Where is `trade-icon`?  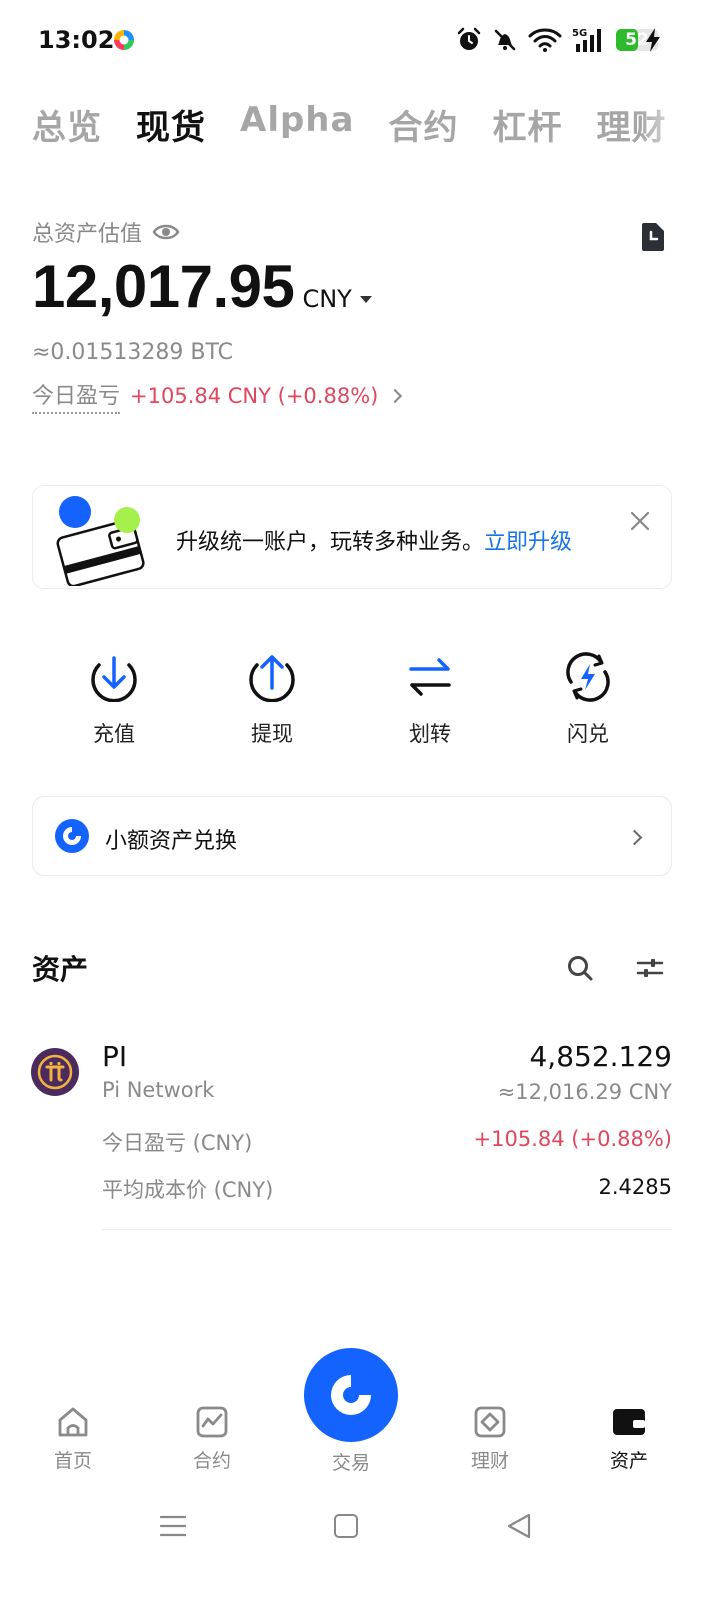 trade-icon is located at coordinates (351, 1395).